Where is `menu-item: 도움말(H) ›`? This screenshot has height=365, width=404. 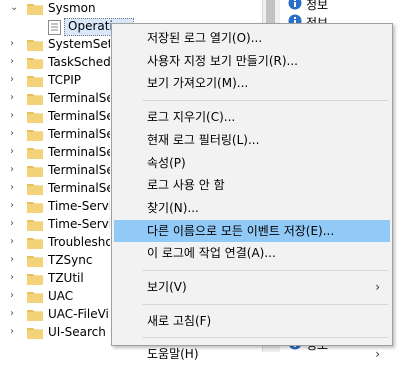 menu-item: 도움말(H) › is located at coordinates (252, 354).